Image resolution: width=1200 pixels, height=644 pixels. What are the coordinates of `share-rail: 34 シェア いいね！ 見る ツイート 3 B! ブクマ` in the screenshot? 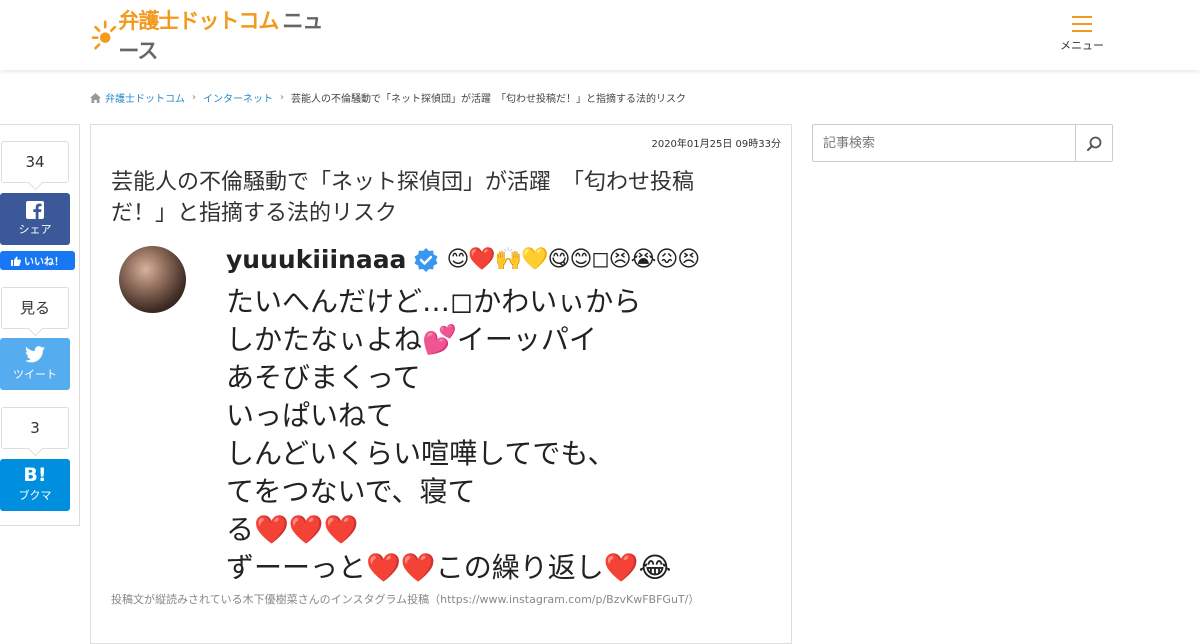 It's located at (40, 325).